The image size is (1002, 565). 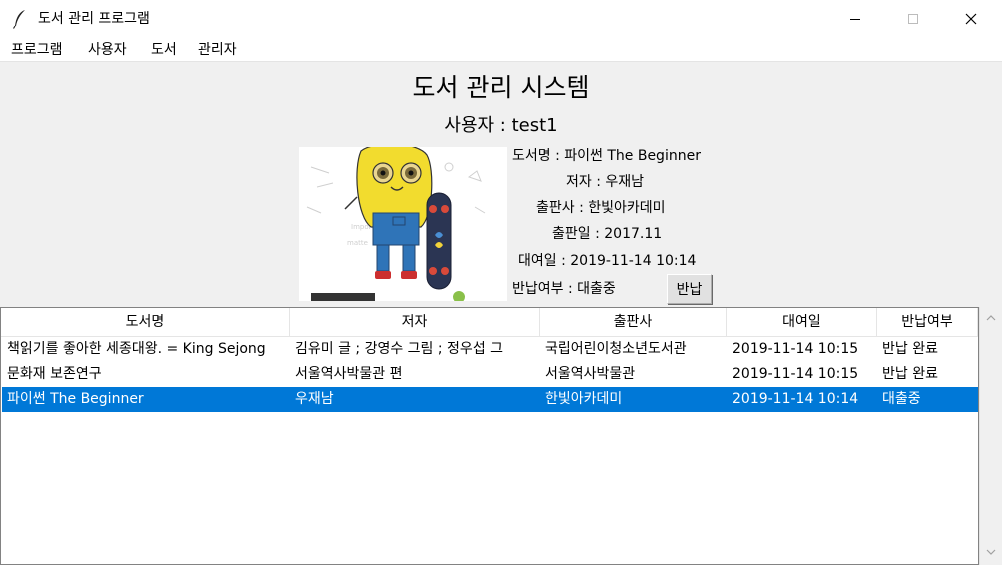 What do you see at coordinates (501, 50) in the screenshot?
I see `menu-bar: 프로그램 사용자 도서 관리자` at bounding box center [501, 50].